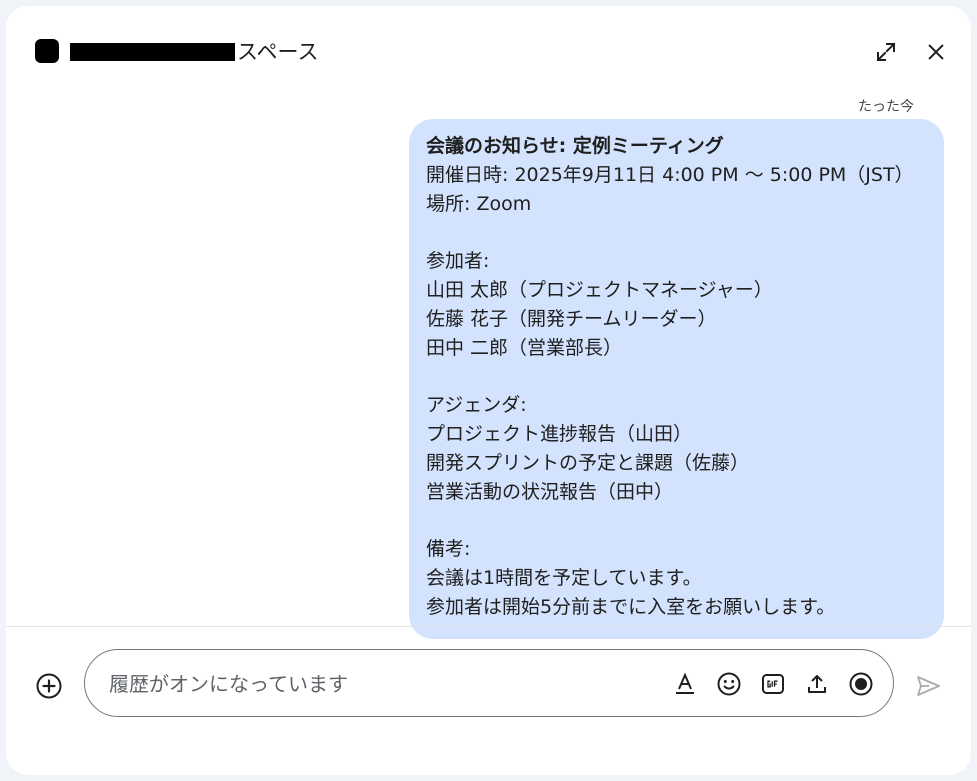 This screenshot has width=977, height=781. I want to click on message-line: 備考:, so click(448, 549).